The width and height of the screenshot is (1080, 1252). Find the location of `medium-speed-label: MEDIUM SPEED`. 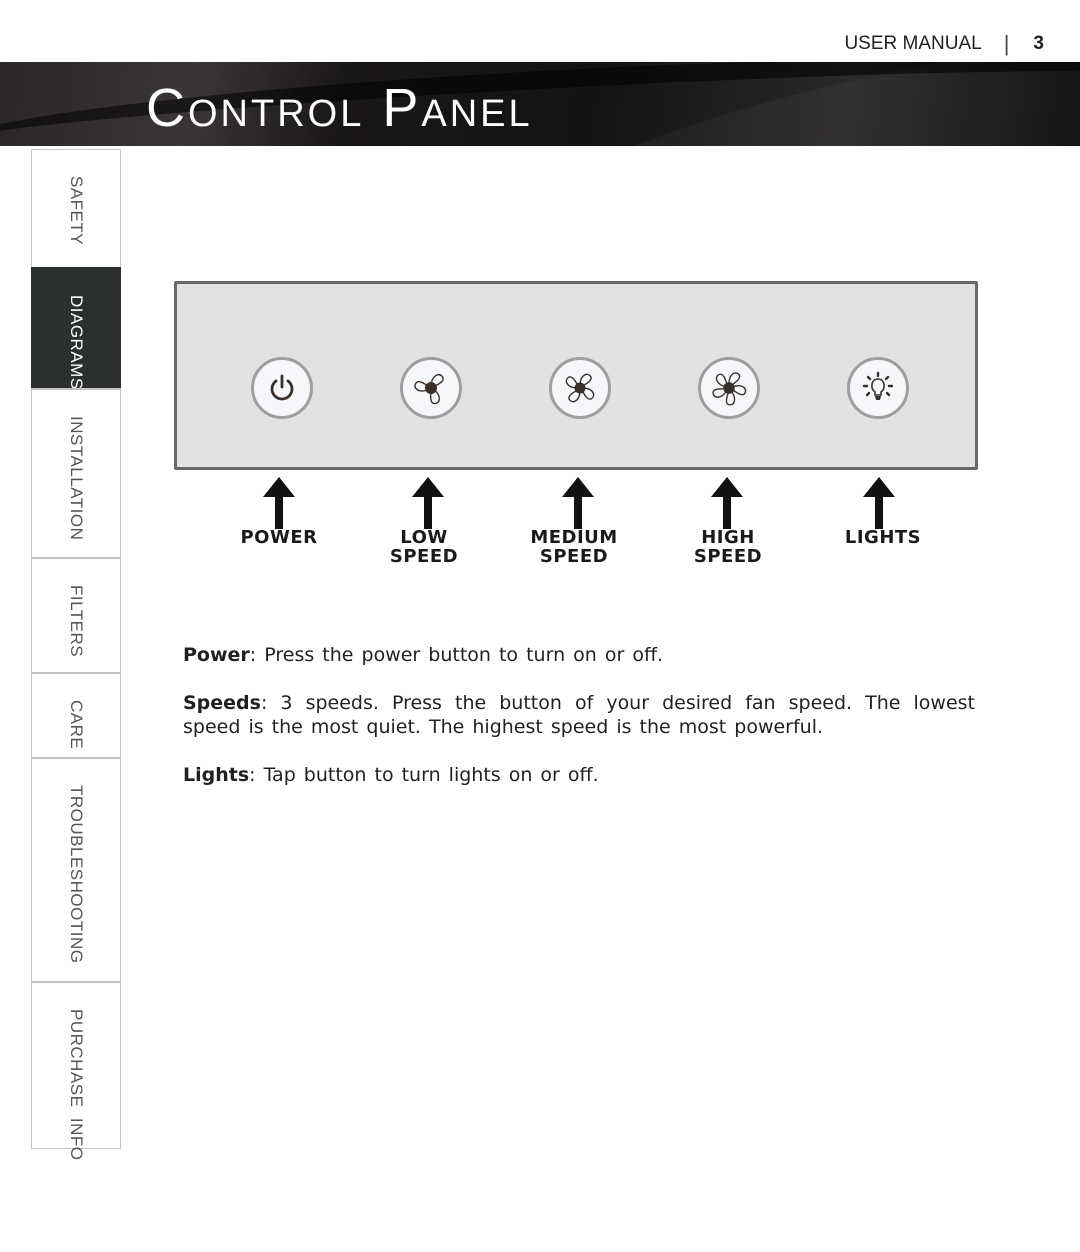

medium-speed-label: MEDIUM SPEED is located at coordinates (574, 547).